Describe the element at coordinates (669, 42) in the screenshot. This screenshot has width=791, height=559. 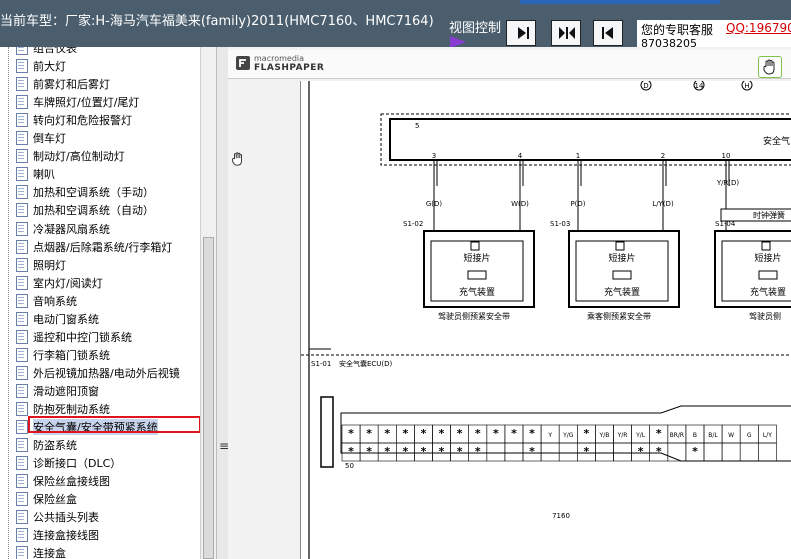
I see `support-phone: 87038205` at that location.